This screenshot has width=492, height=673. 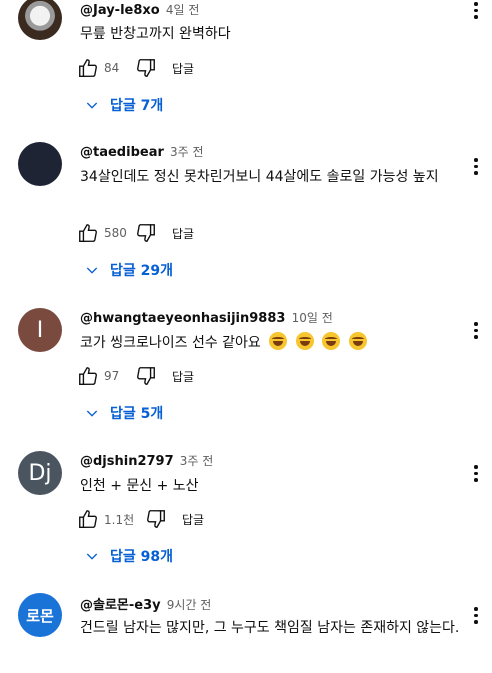 I want to click on replies-label: 답글 98개, so click(x=141, y=557).